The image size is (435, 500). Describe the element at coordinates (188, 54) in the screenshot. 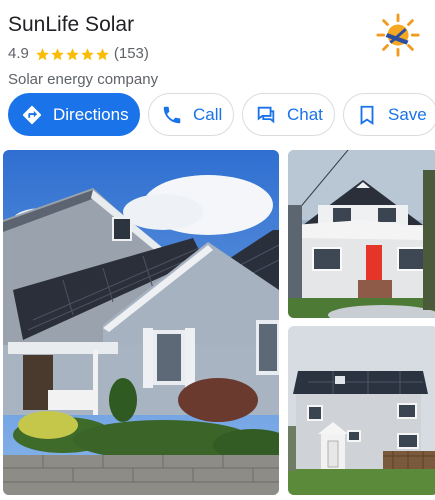

I see `rating-row: 4.9 (153)` at that location.